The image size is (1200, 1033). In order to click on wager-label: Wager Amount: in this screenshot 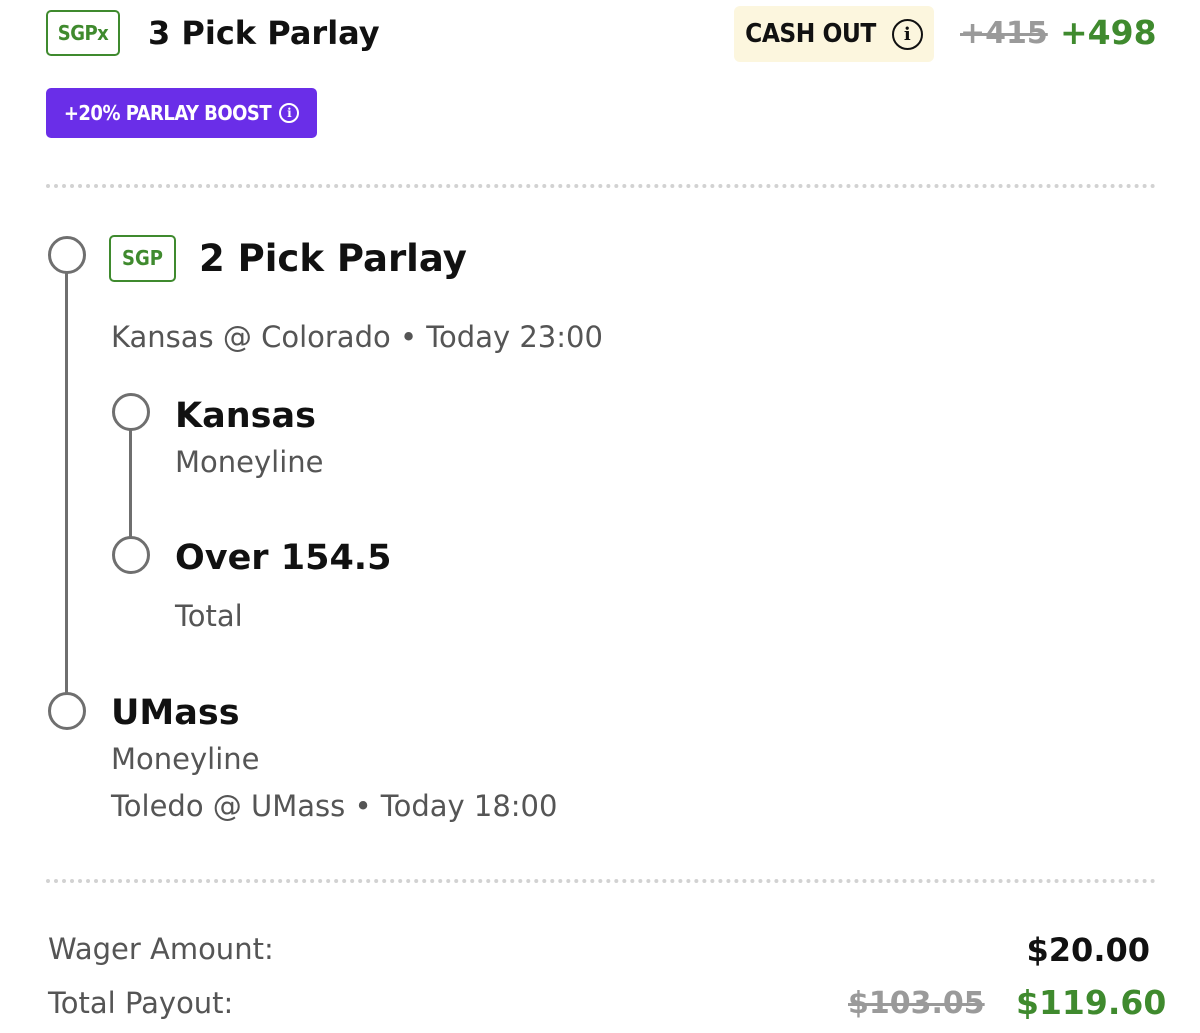, I will do `click(161, 949)`.